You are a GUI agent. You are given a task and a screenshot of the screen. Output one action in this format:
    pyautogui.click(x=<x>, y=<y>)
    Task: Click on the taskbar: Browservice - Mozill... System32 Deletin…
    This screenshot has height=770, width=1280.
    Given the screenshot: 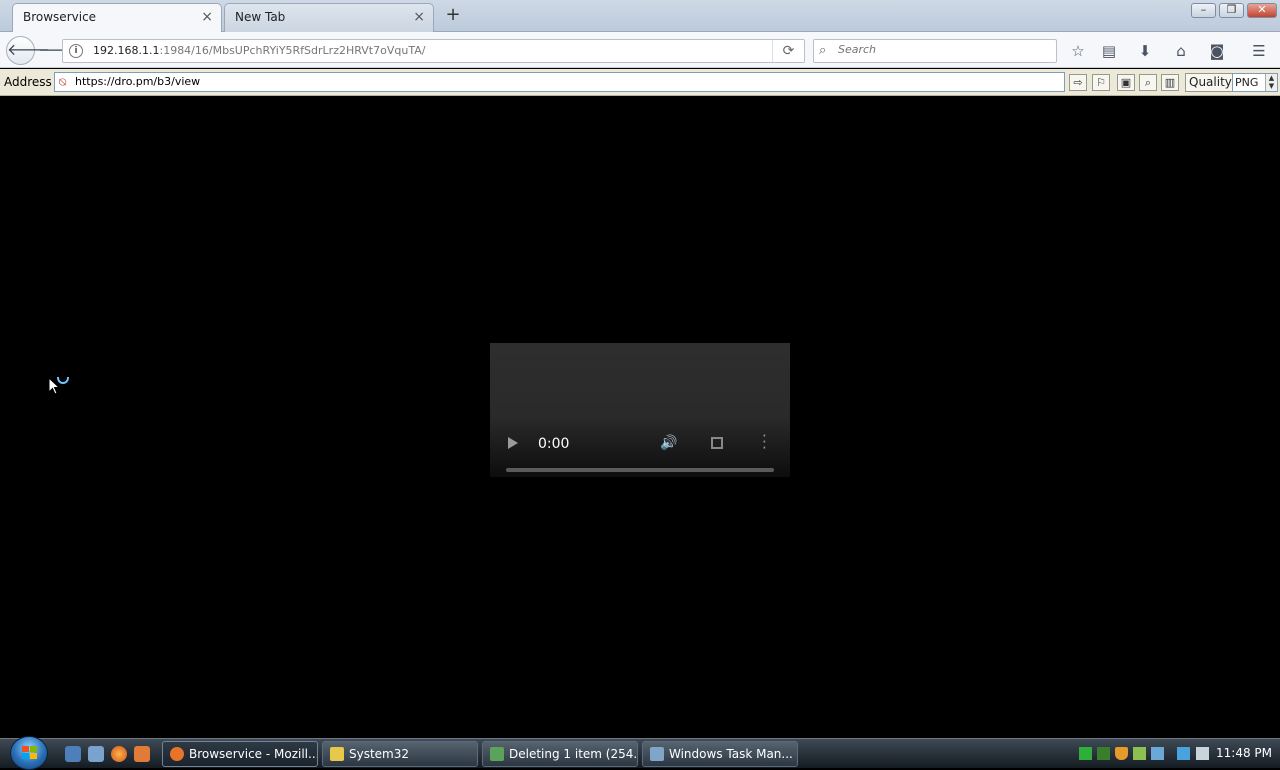 What is the action you would take?
    pyautogui.click(x=640, y=753)
    